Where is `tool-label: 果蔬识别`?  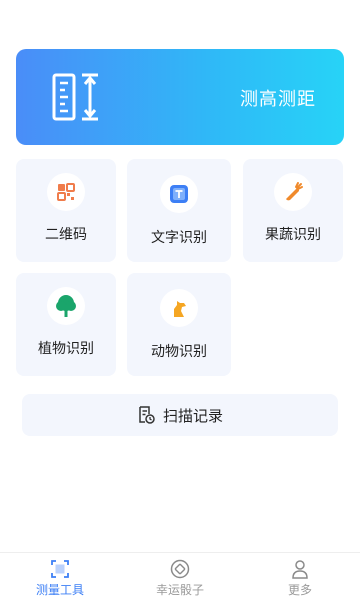 tool-label: 果蔬识别 is located at coordinates (293, 235).